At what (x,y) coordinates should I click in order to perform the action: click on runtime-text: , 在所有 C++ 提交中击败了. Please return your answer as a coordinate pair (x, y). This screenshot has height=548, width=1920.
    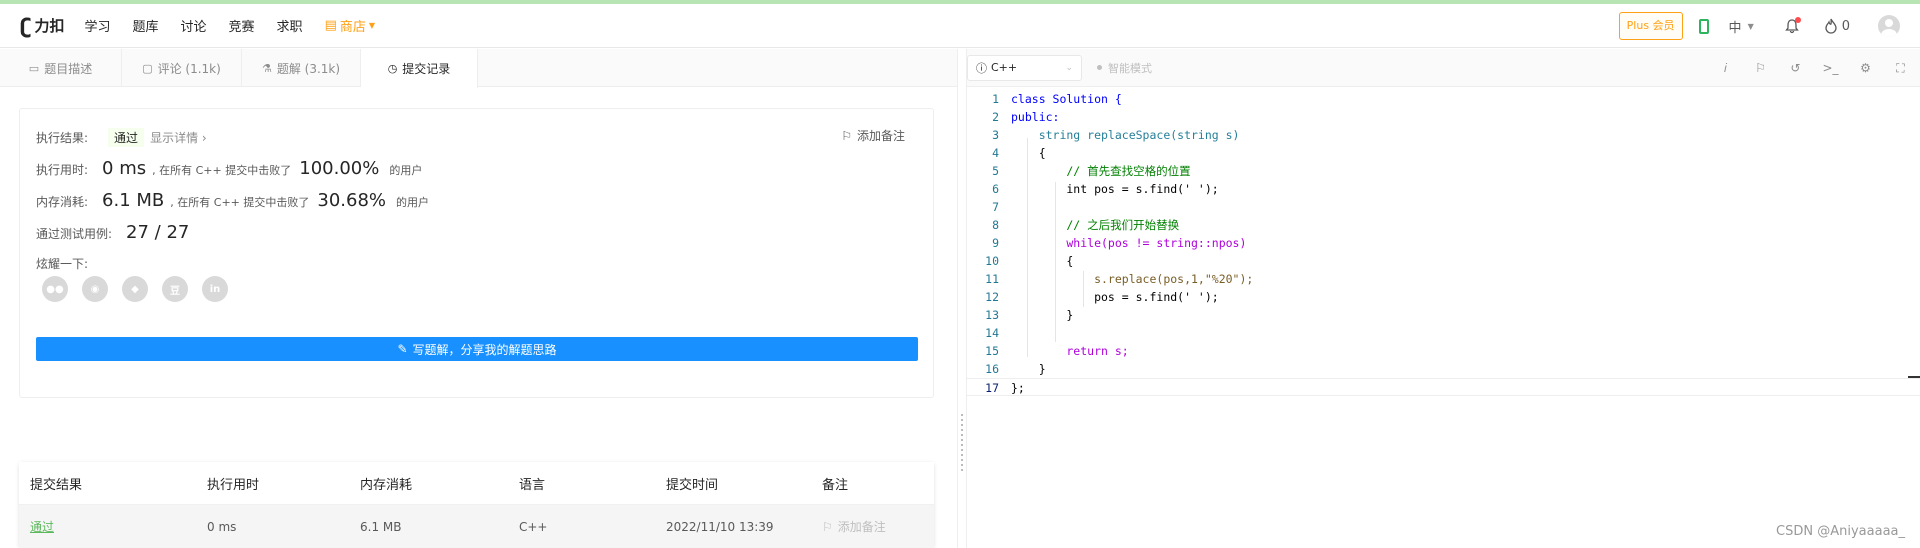
    Looking at the image, I should click on (222, 170).